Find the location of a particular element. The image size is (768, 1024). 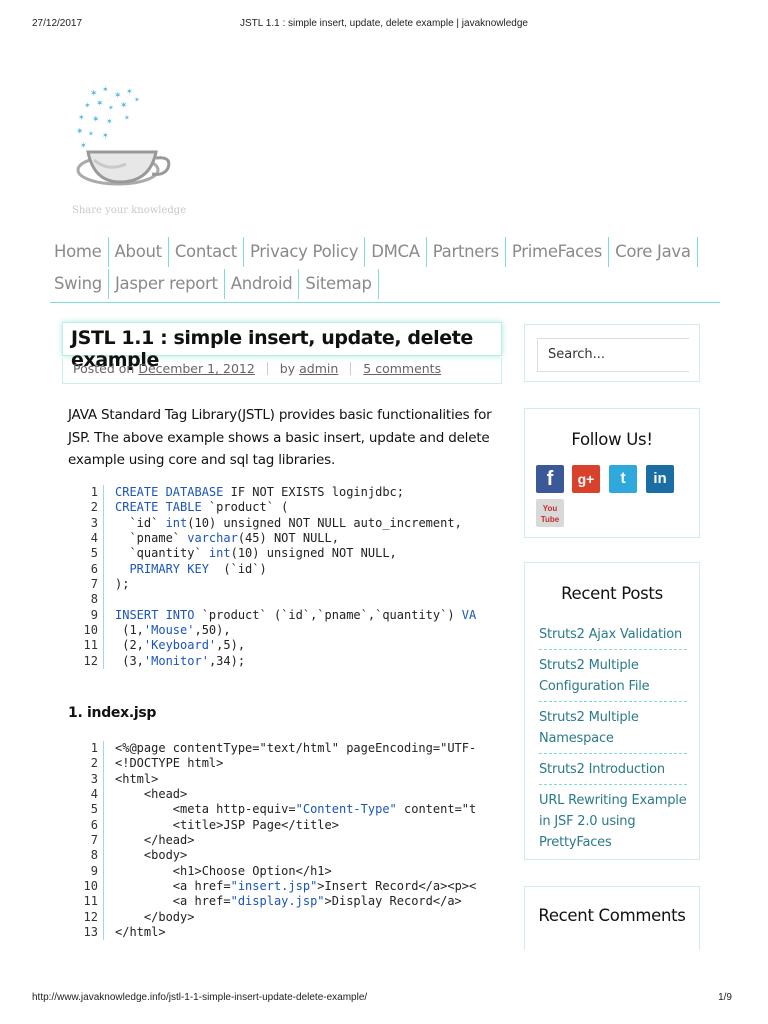

nav-about: About is located at coordinates (139, 252).